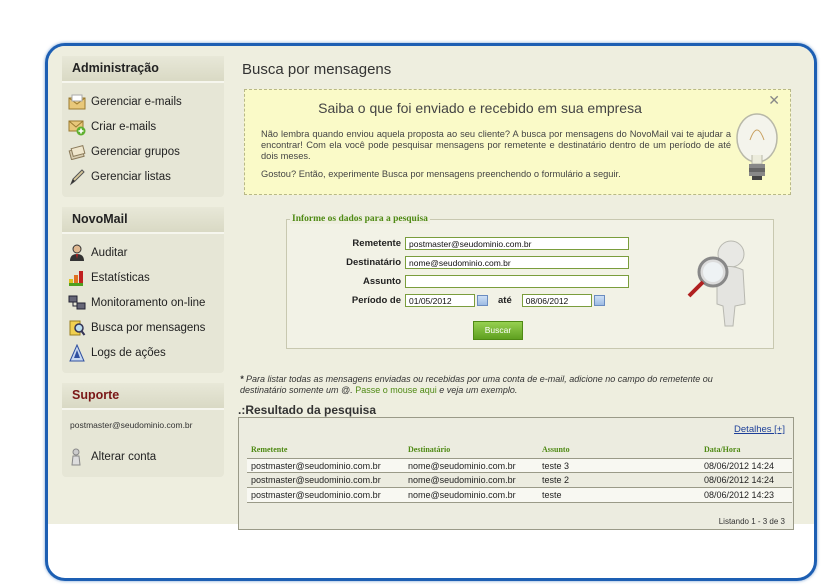 Image resolution: width=827 pixels, height=588 pixels. I want to click on sidebar-item-label: Gerenciar e-mails, so click(136, 101).